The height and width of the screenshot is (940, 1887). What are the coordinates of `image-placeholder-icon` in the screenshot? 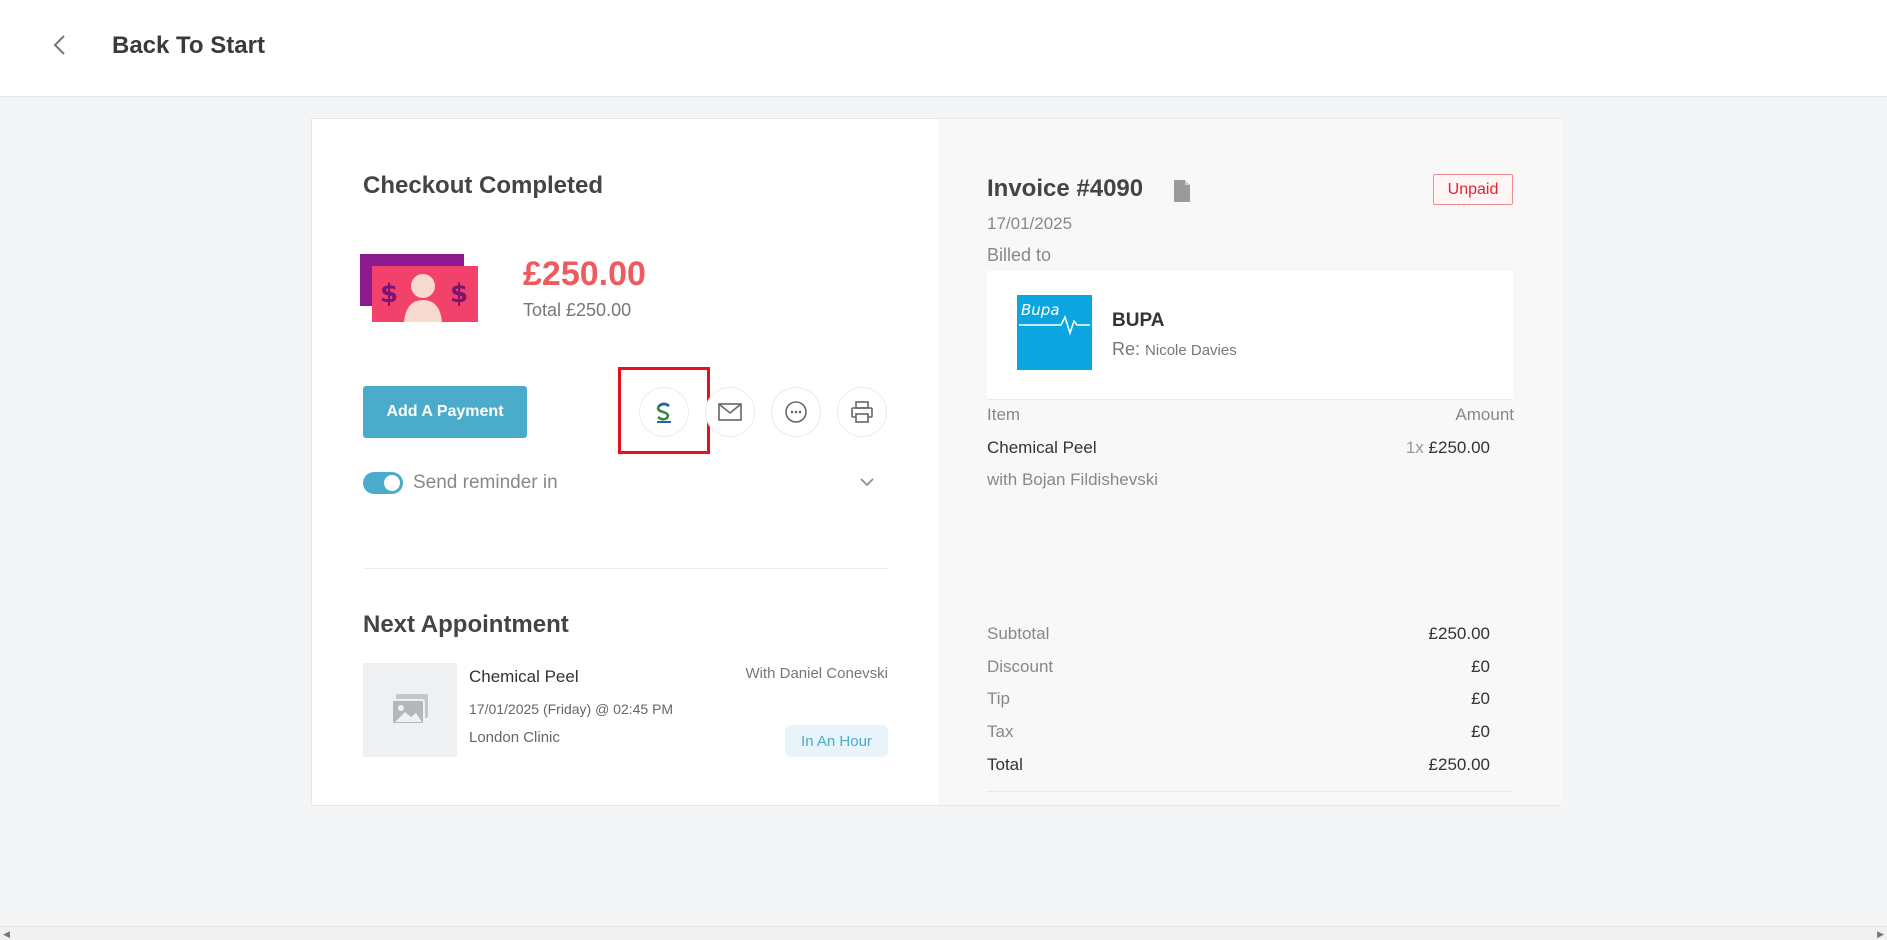 It's located at (409, 709).